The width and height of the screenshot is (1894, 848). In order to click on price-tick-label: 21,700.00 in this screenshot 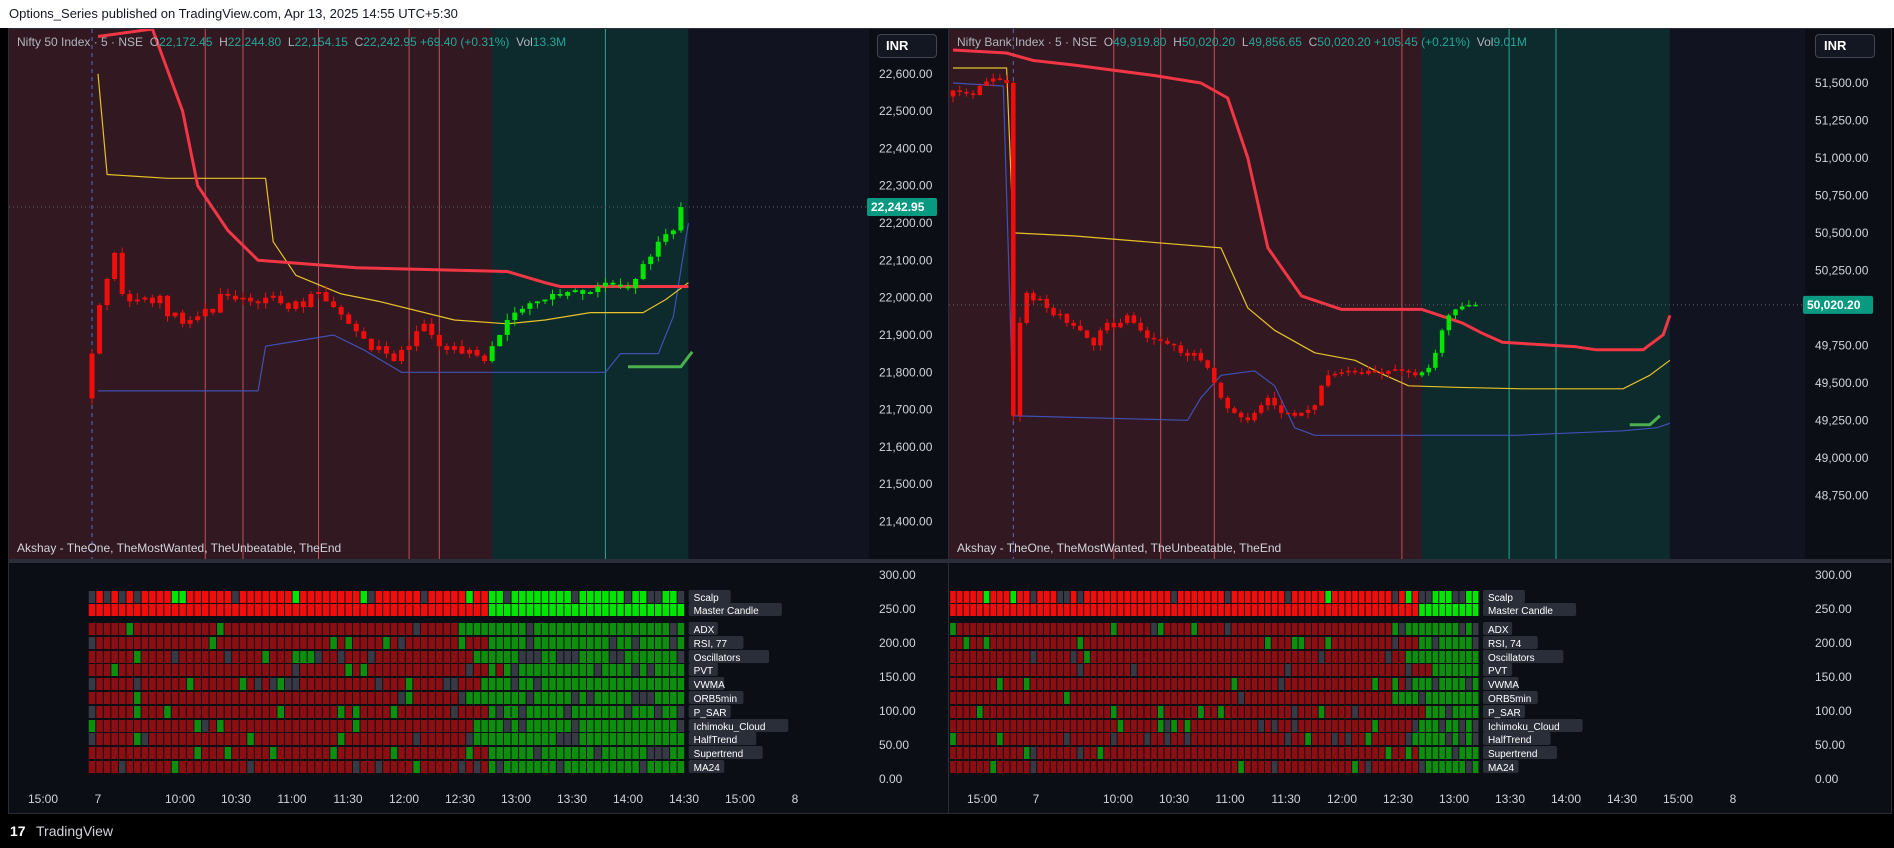, I will do `click(906, 410)`.